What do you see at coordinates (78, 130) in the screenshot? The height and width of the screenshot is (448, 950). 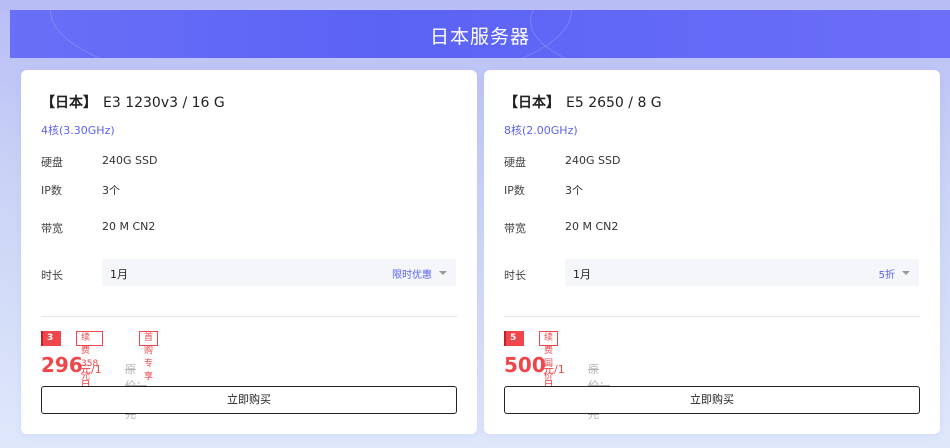 I see `cpu-cores: 4核(3.30GHz)` at bounding box center [78, 130].